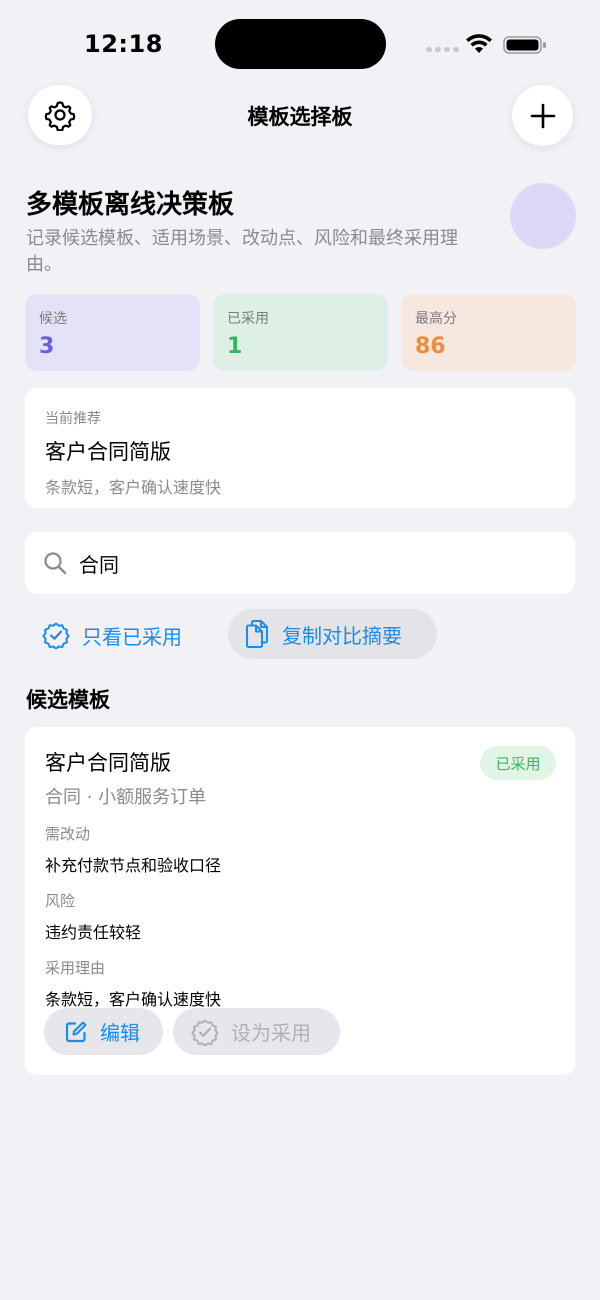 The width and height of the screenshot is (600, 1300). I want to click on stat-top-score: 最高分 86, so click(488, 332).